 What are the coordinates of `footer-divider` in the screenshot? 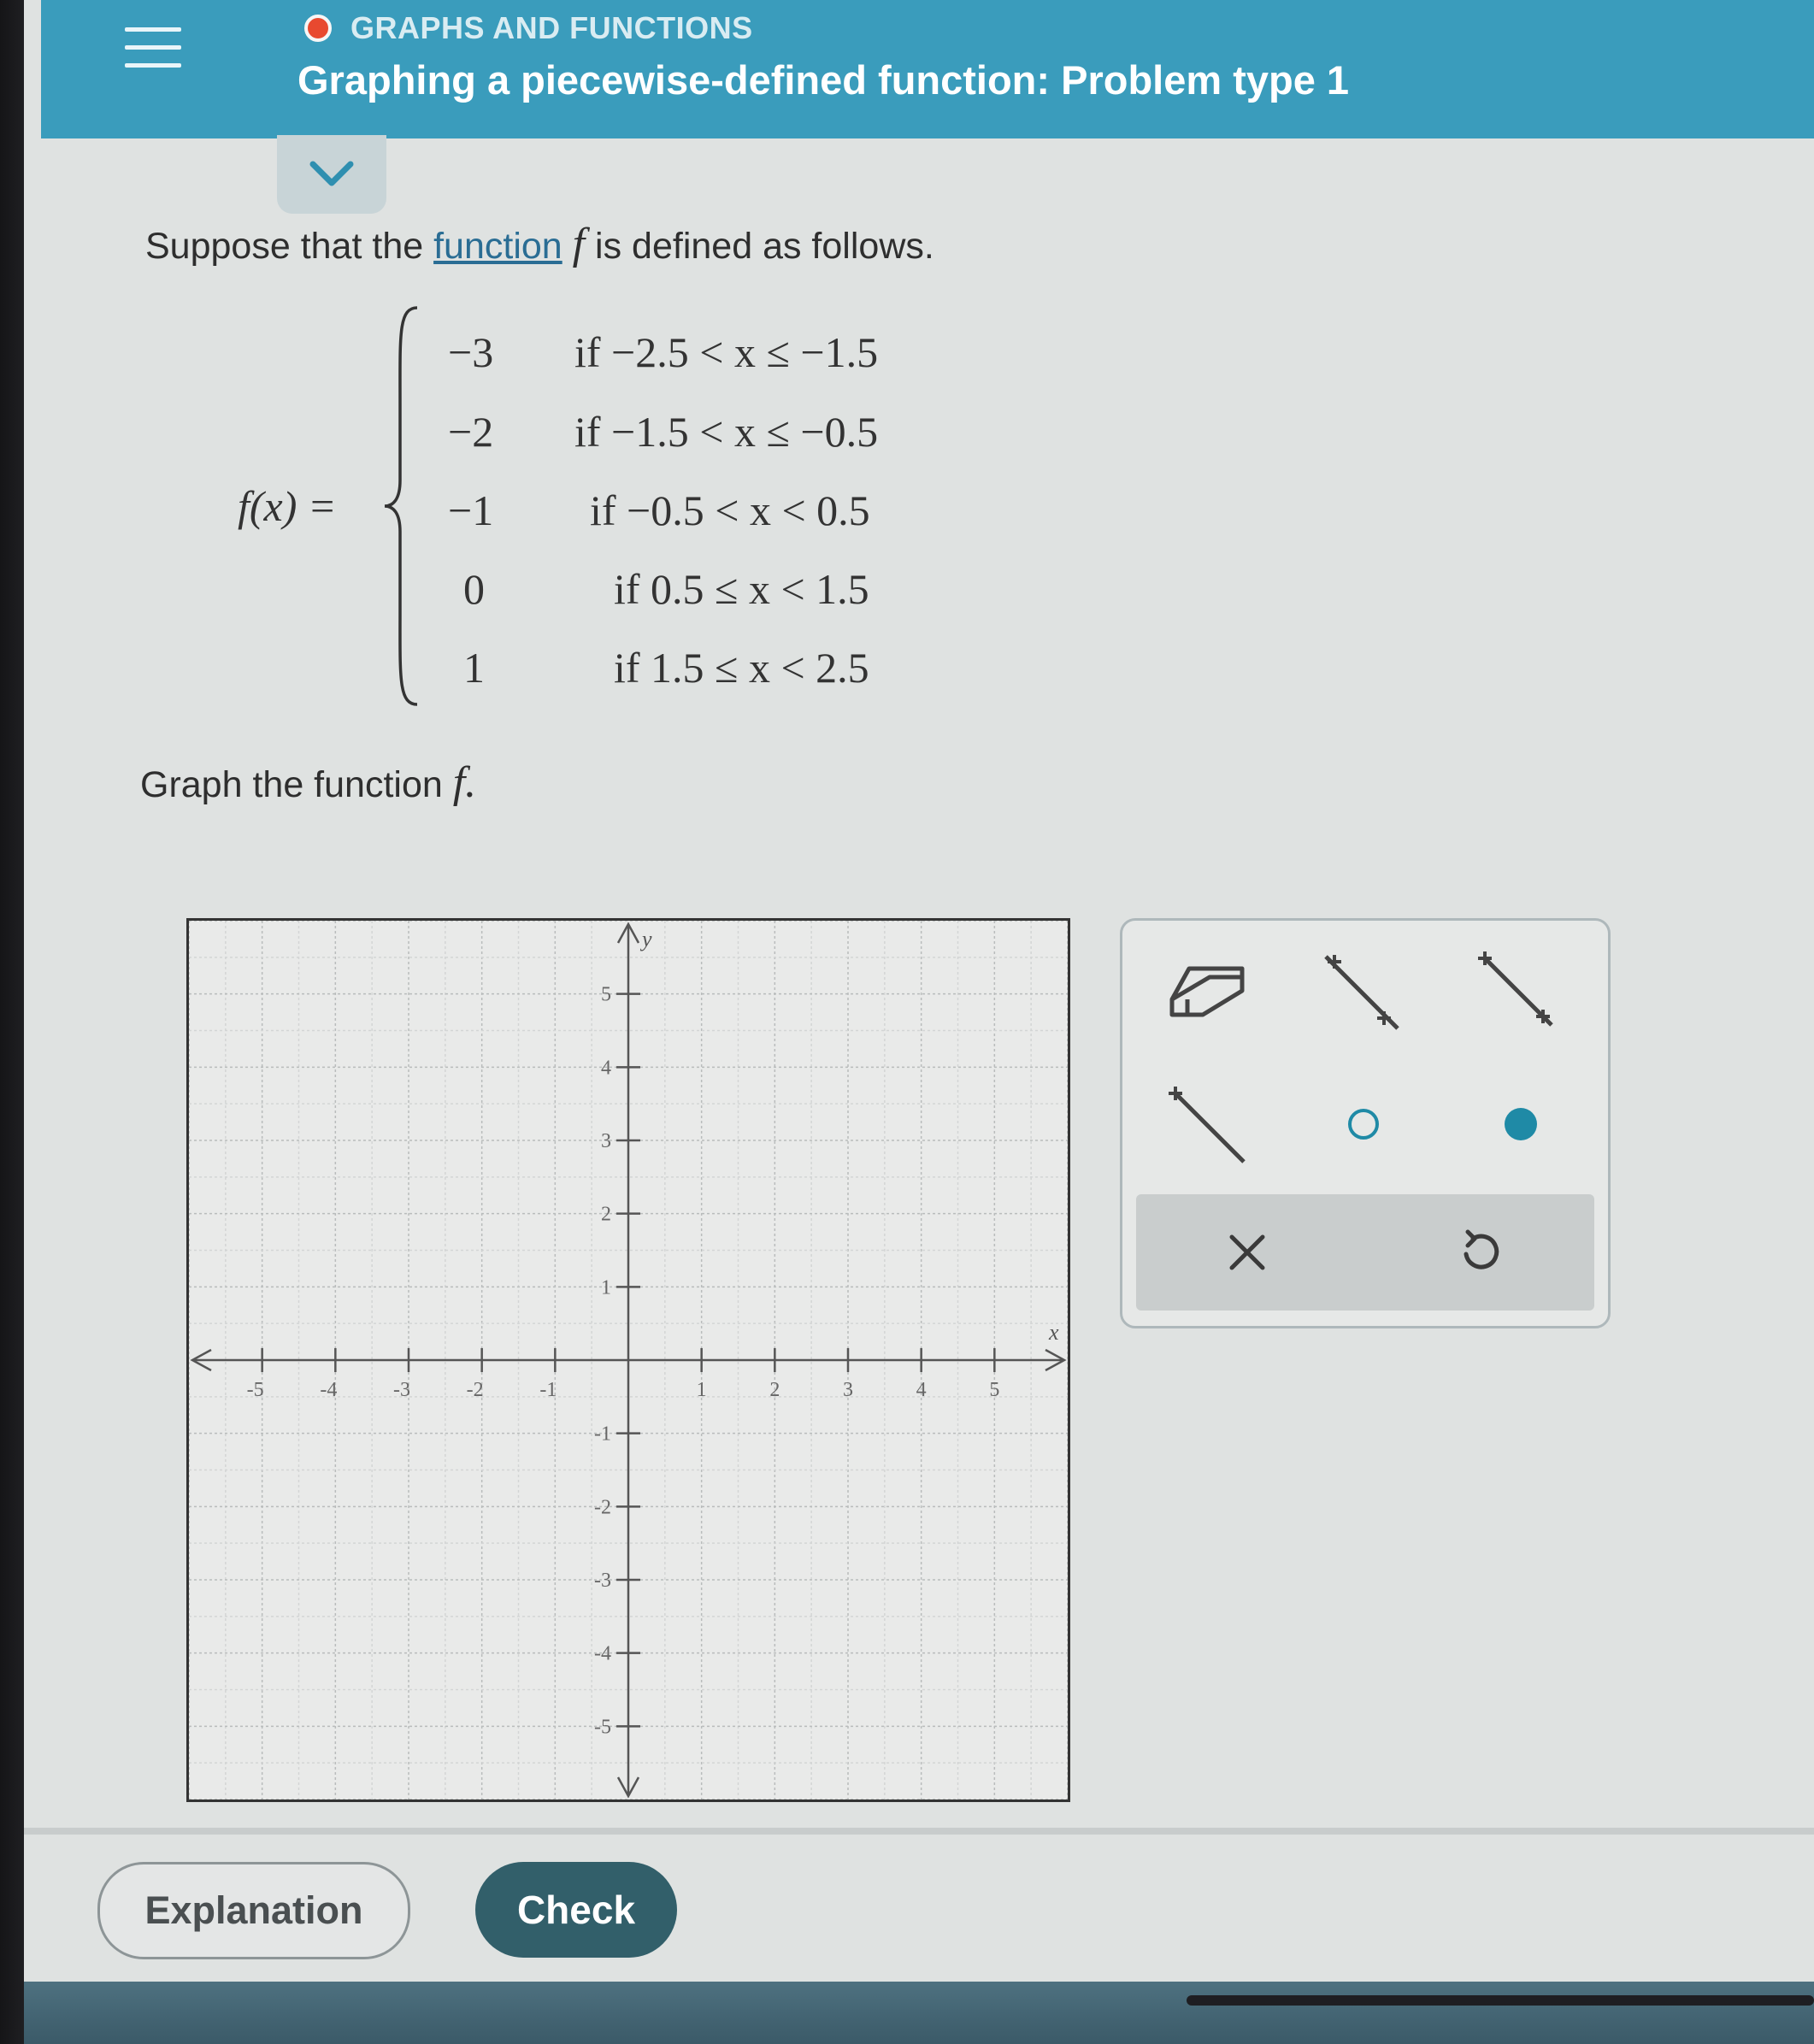 It's located at (919, 1832).